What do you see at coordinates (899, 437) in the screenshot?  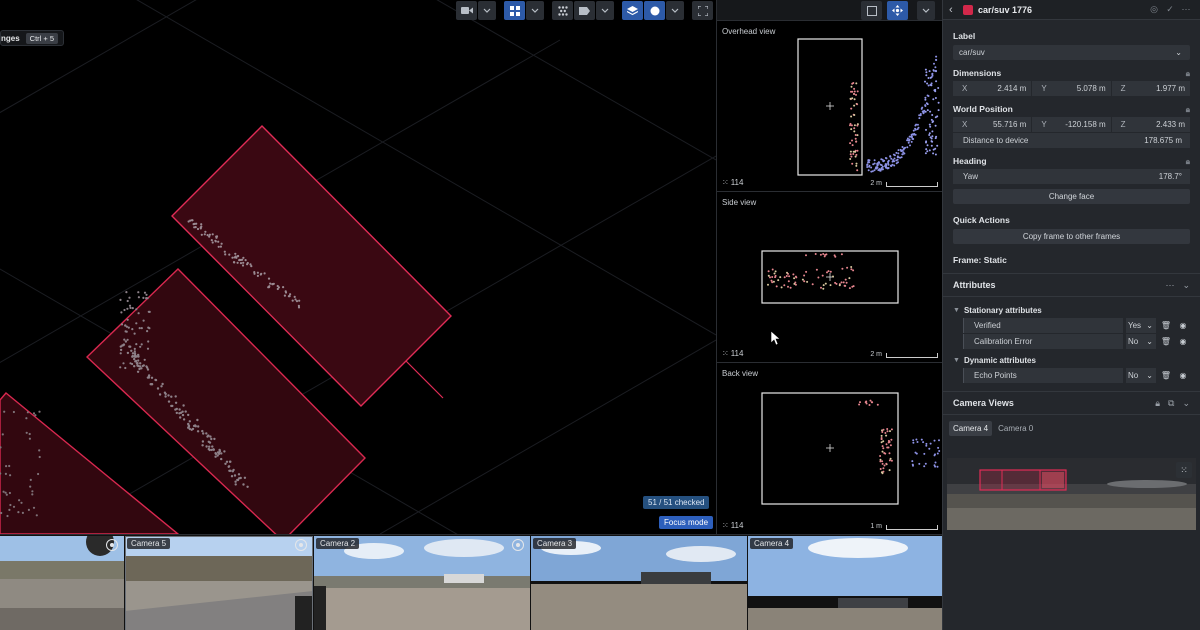 I see `back-points` at bounding box center [899, 437].